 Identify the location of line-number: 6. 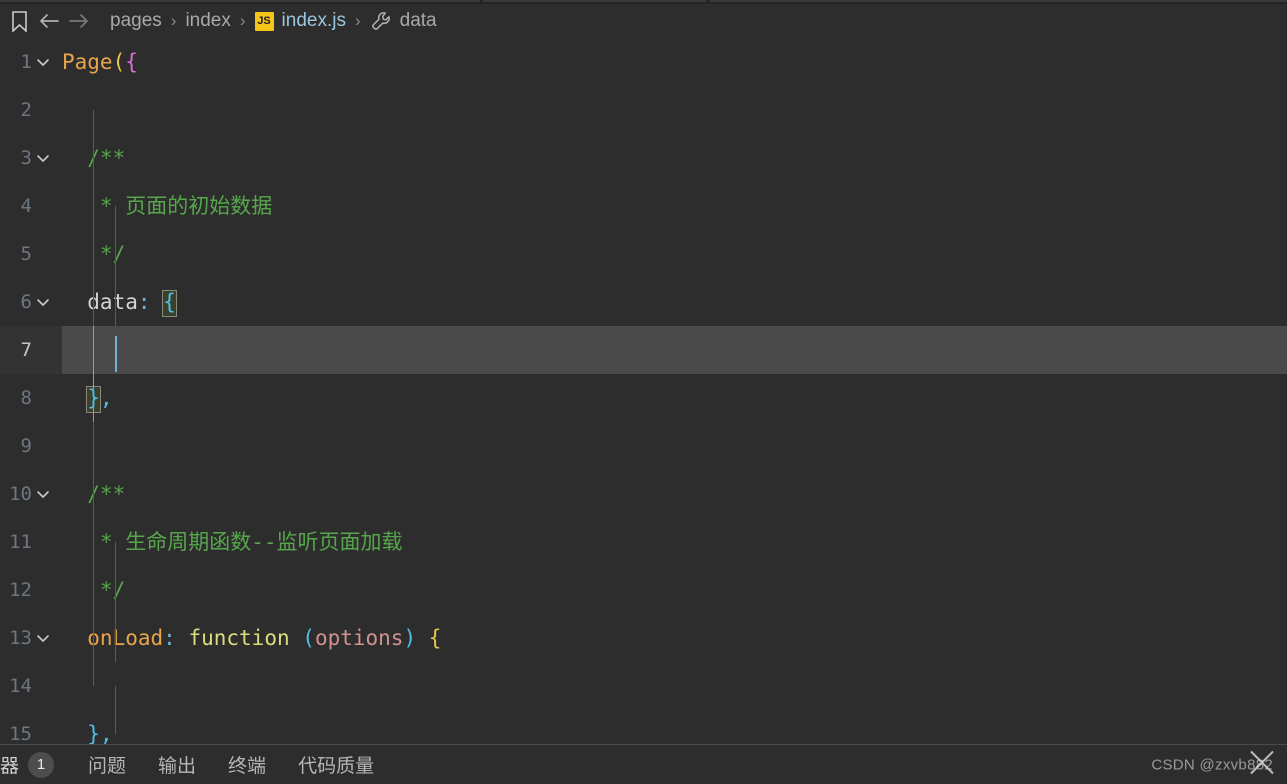
(26, 302).